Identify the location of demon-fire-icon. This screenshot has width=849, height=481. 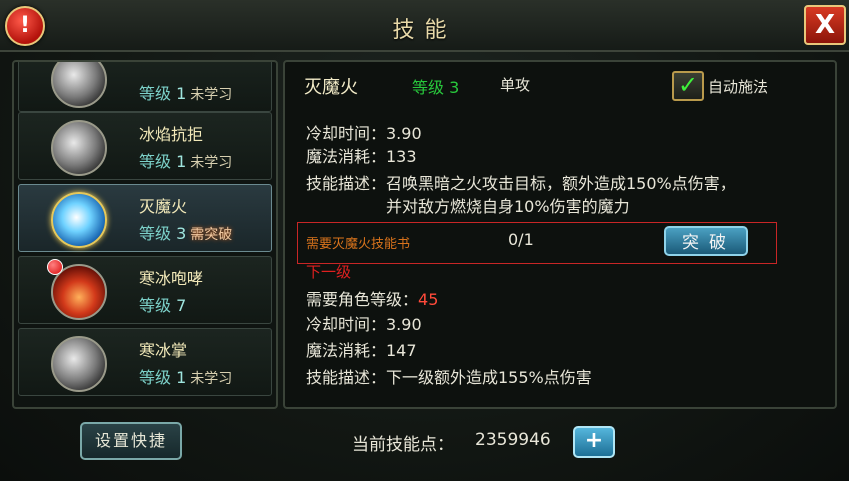
(79, 220).